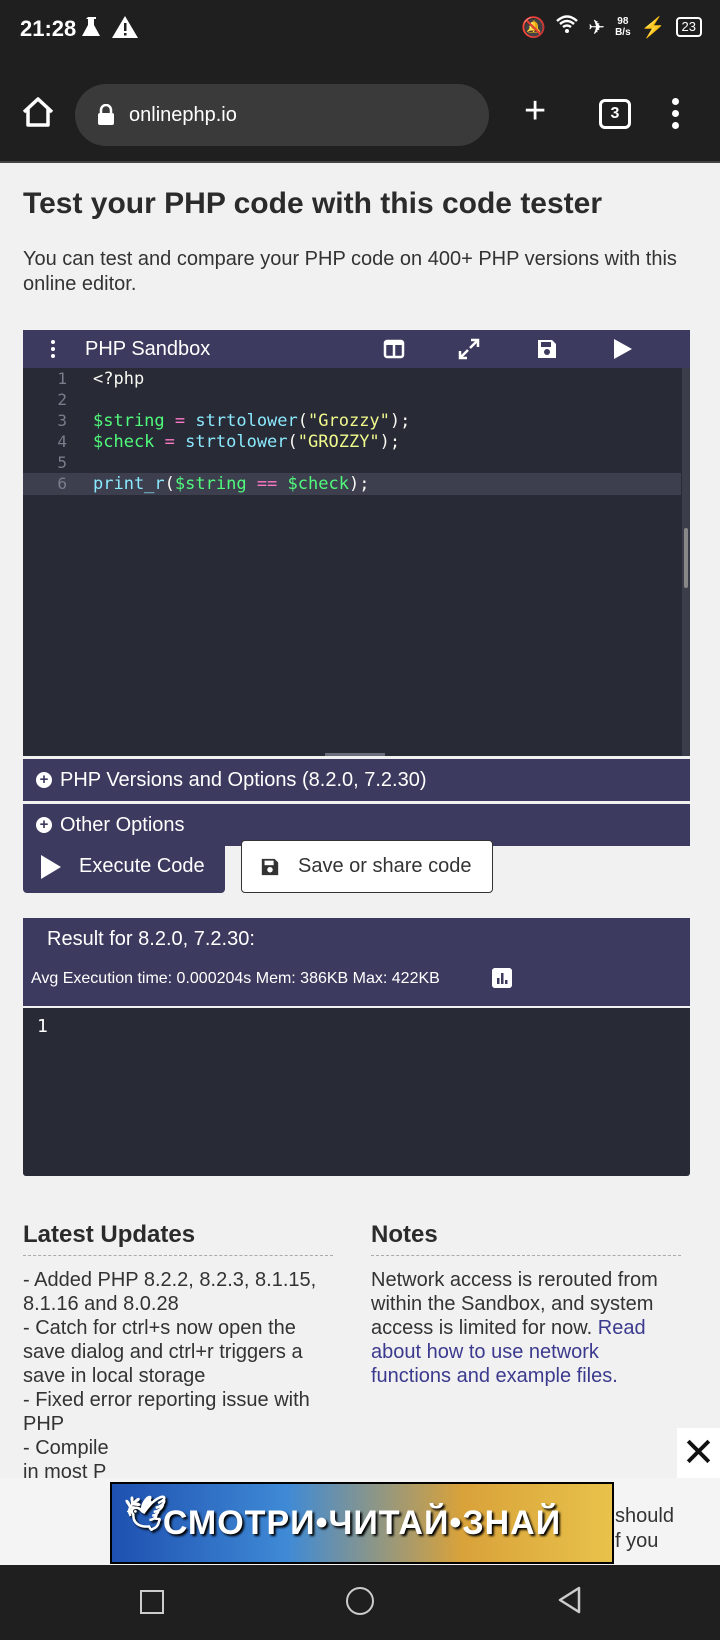 Image resolution: width=720 pixels, height=1640 pixels. Describe the element at coordinates (53, 349) in the screenshot. I see `sandbox-menu-icon` at that location.